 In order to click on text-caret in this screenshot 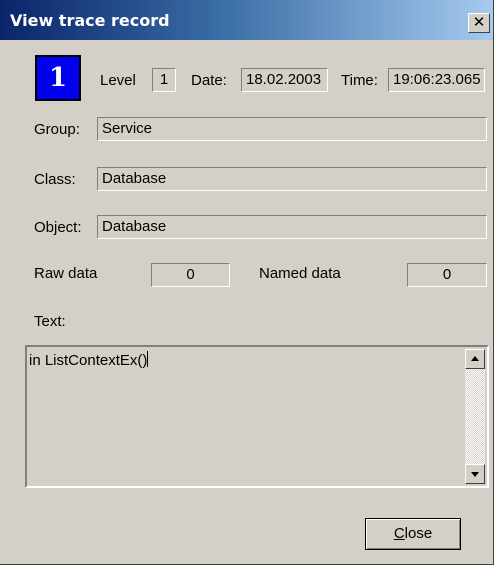, I will do `click(148, 359)`.